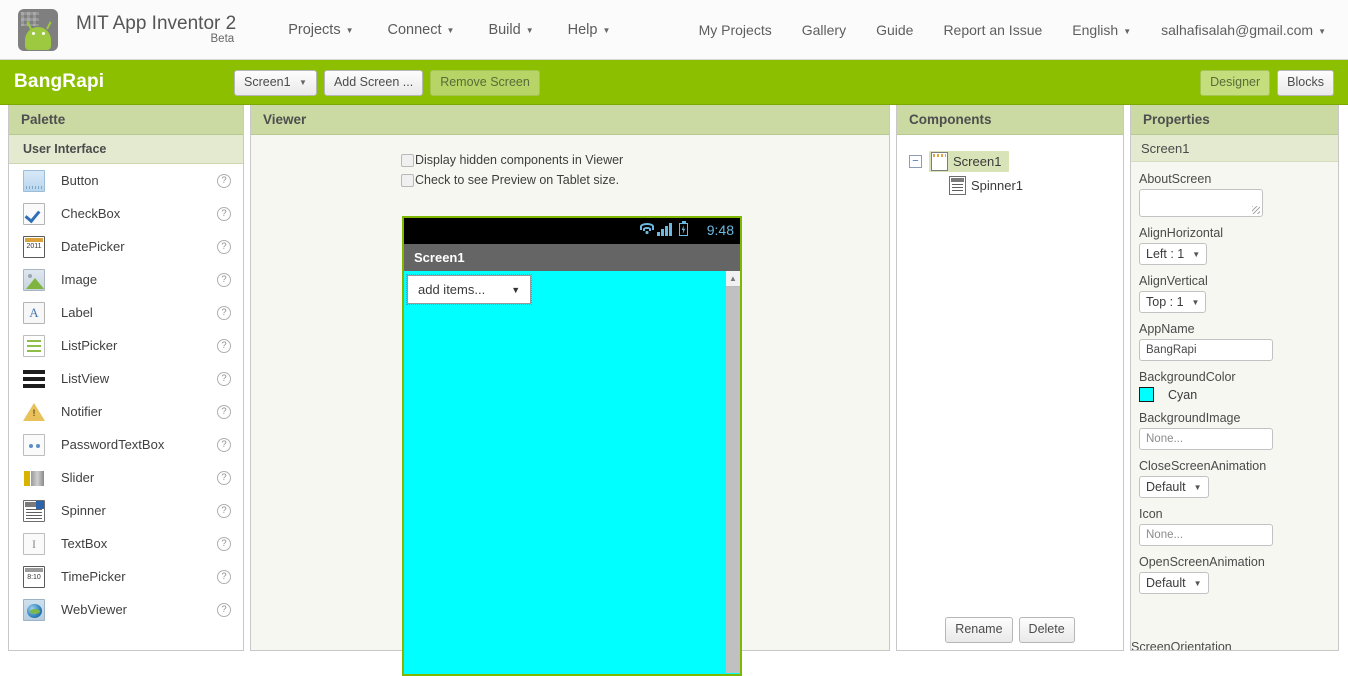 The image size is (1348, 676). I want to click on palette-item-label: Spinner, so click(83, 510).